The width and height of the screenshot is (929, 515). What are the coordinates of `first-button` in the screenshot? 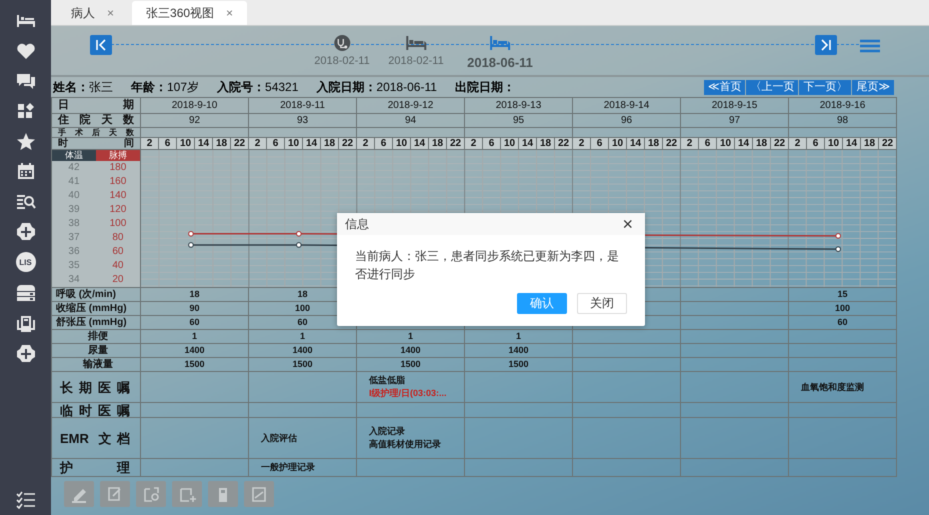 It's located at (101, 45).